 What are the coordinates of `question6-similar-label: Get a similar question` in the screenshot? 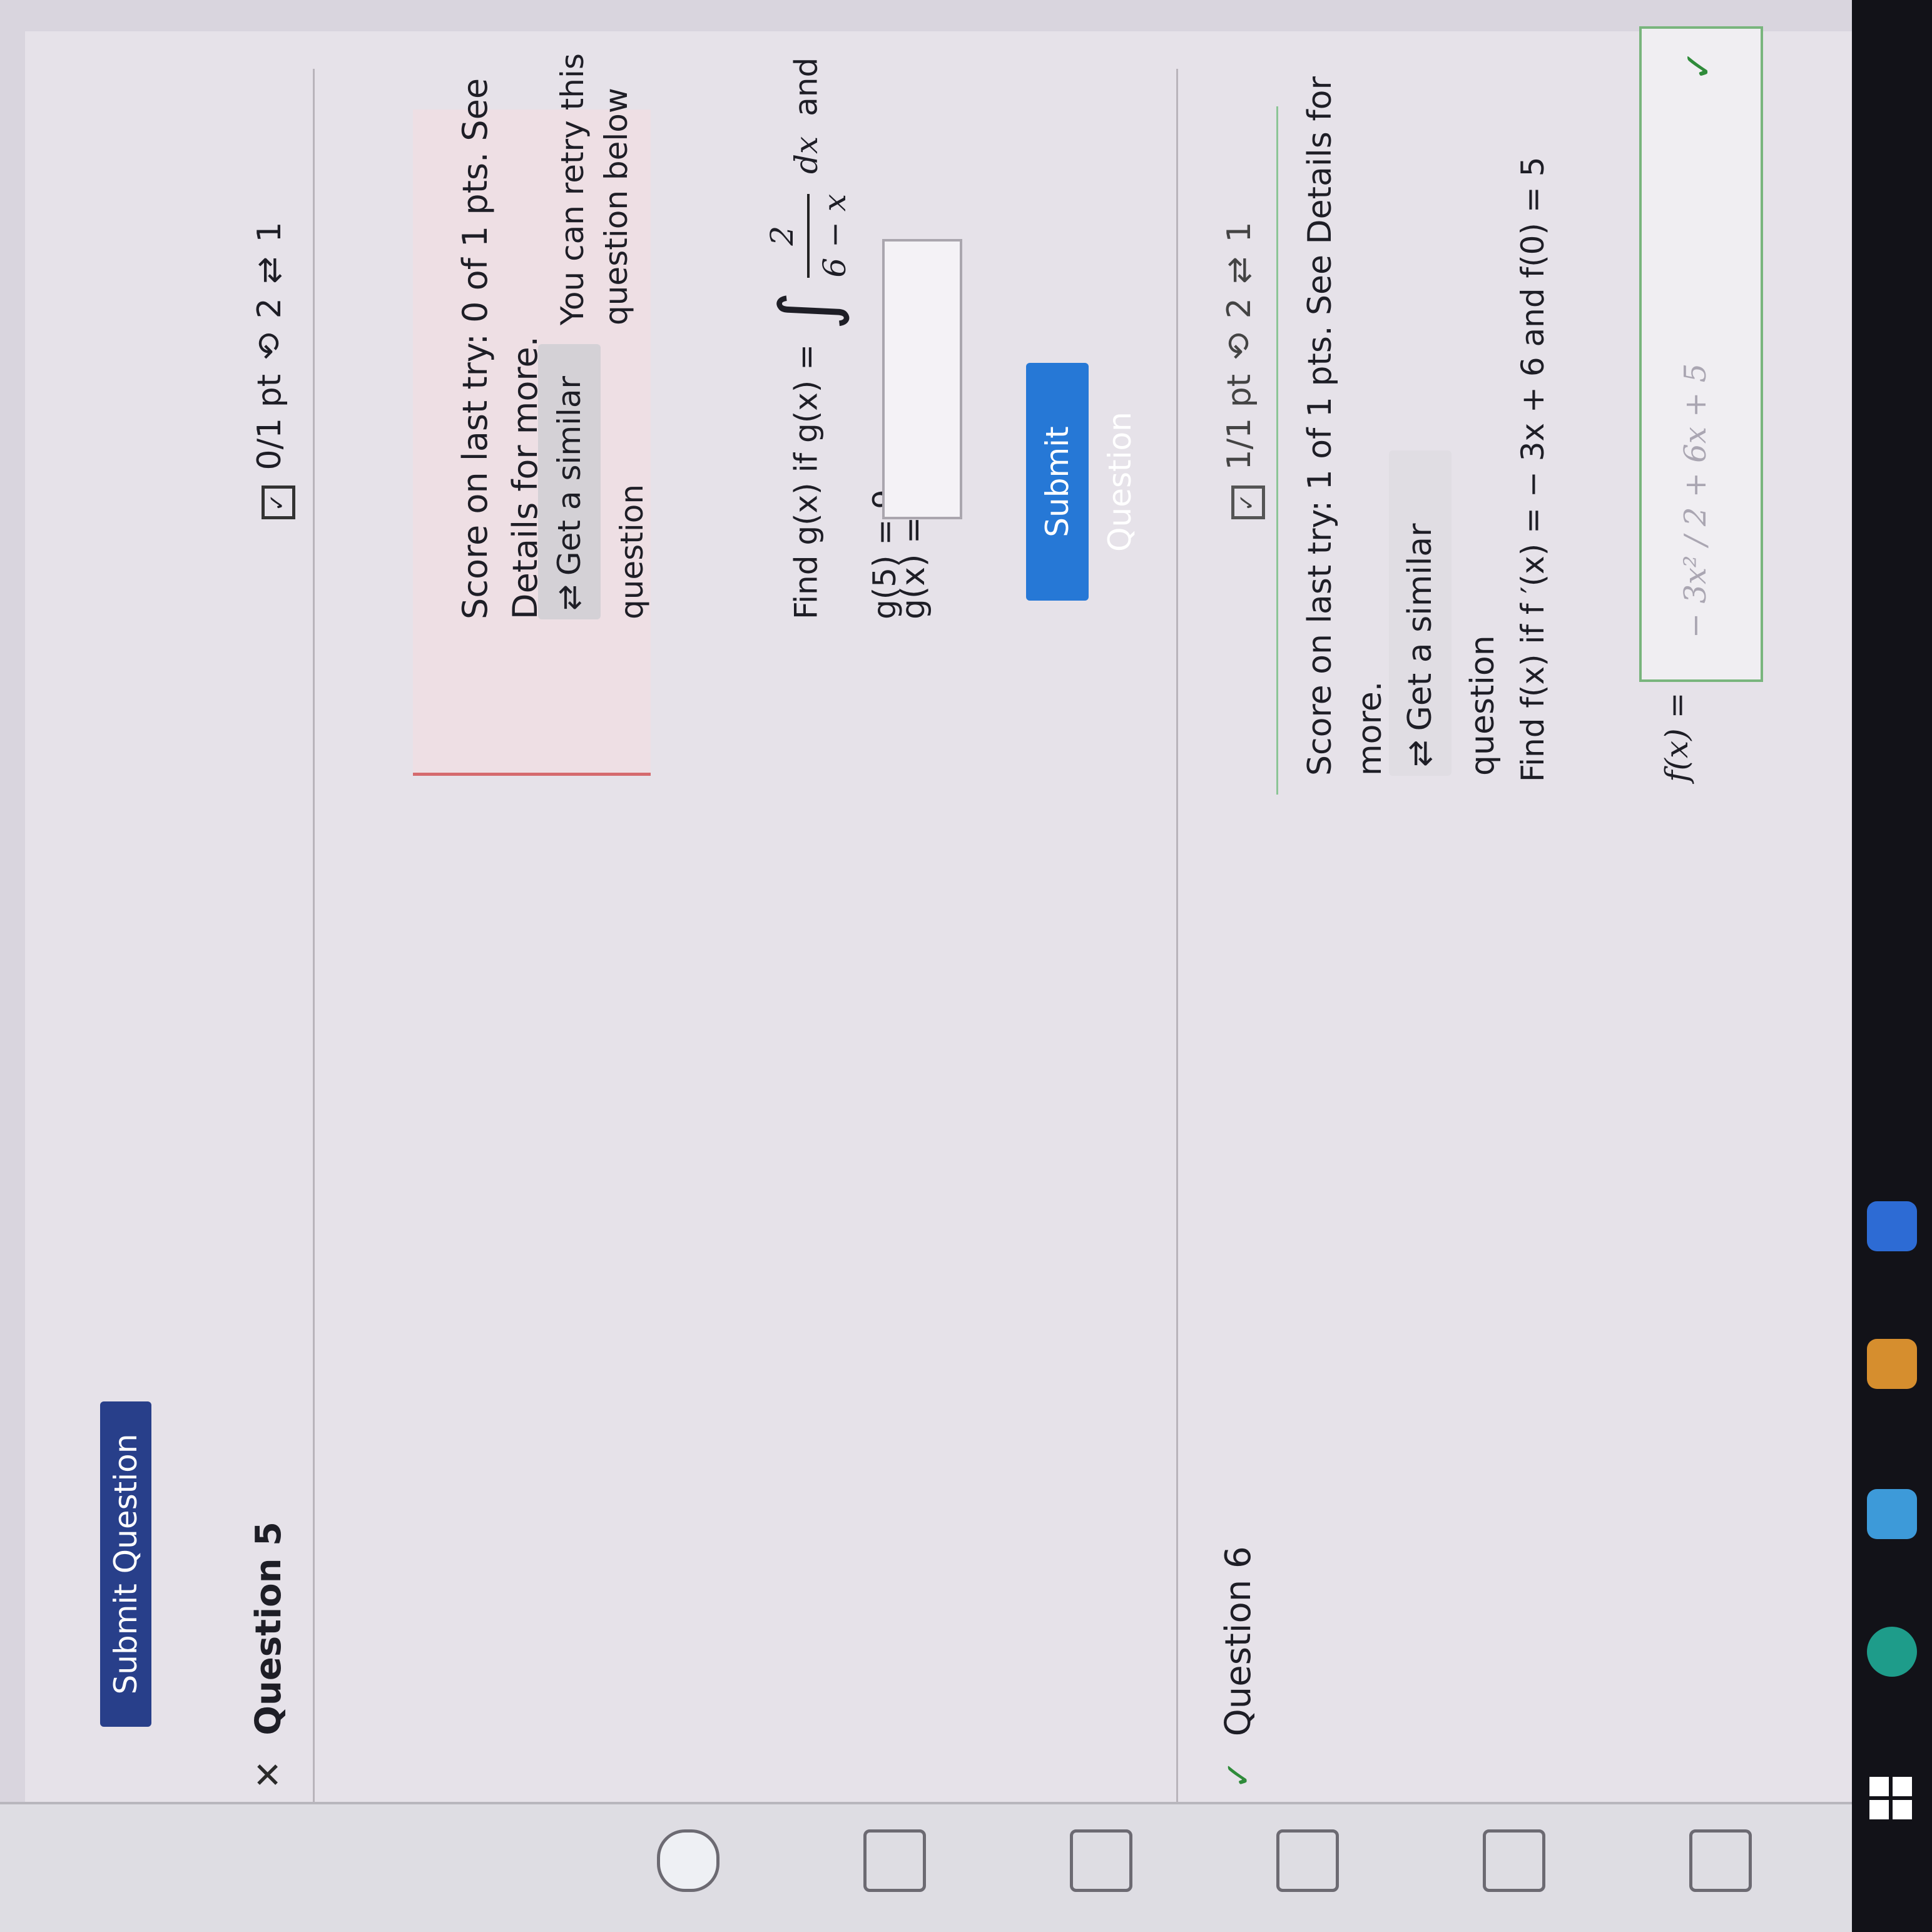 It's located at (1452, 650).